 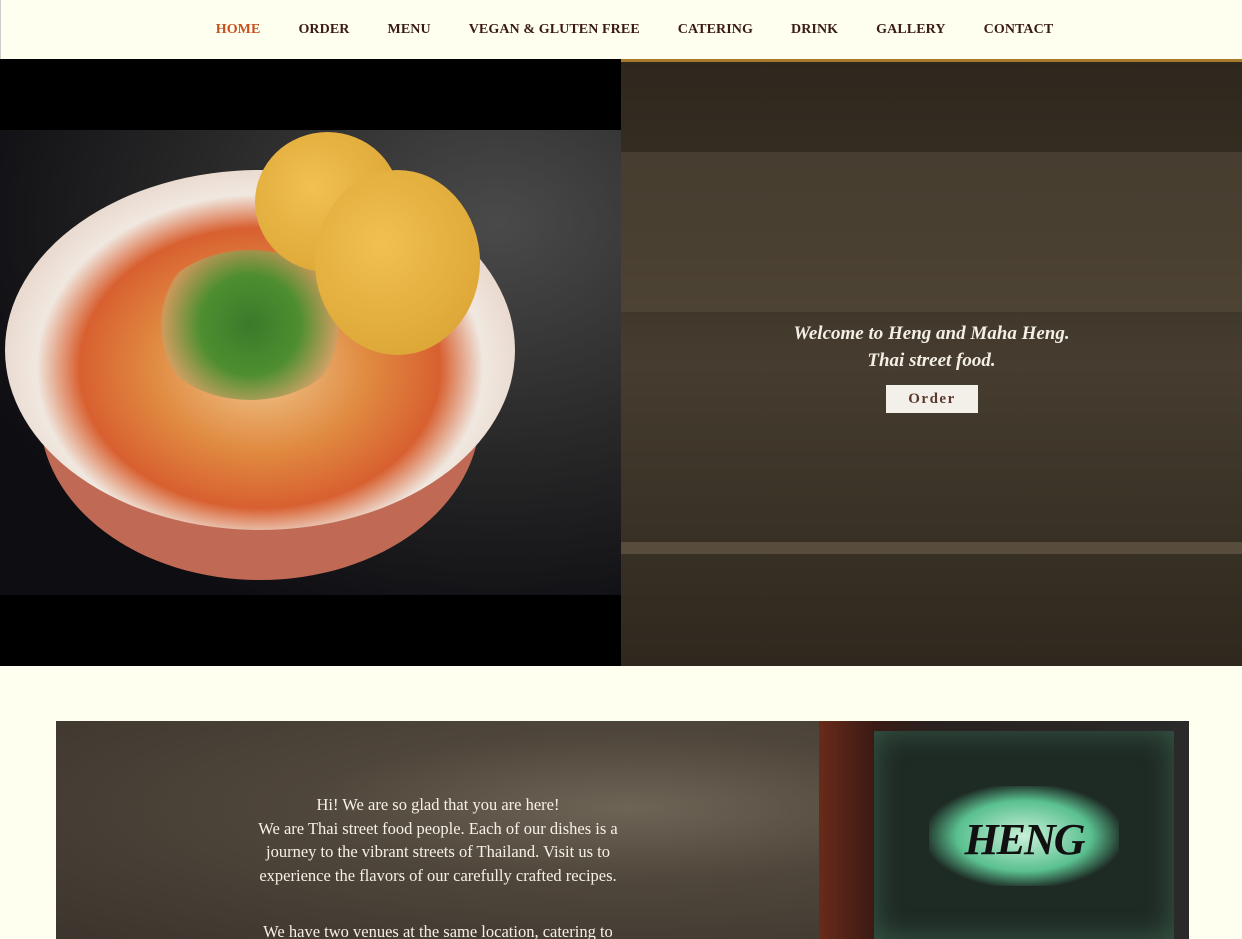 I want to click on intro-greeting: Hi! We are so glad that you are here!, so click(x=438, y=804).